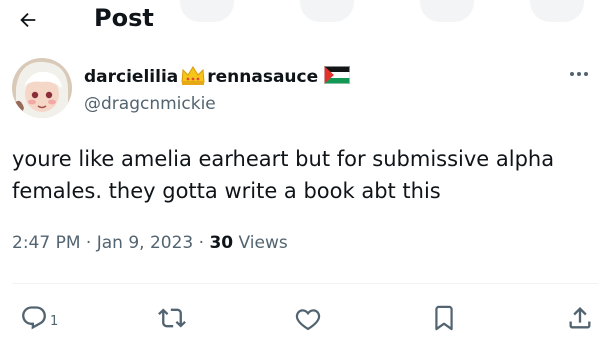 The width and height of the screenshot is (609, 343). What do you see at coordinates (305, 283) in the screenshot?
I see `divider` at bounding box center [305, 283].